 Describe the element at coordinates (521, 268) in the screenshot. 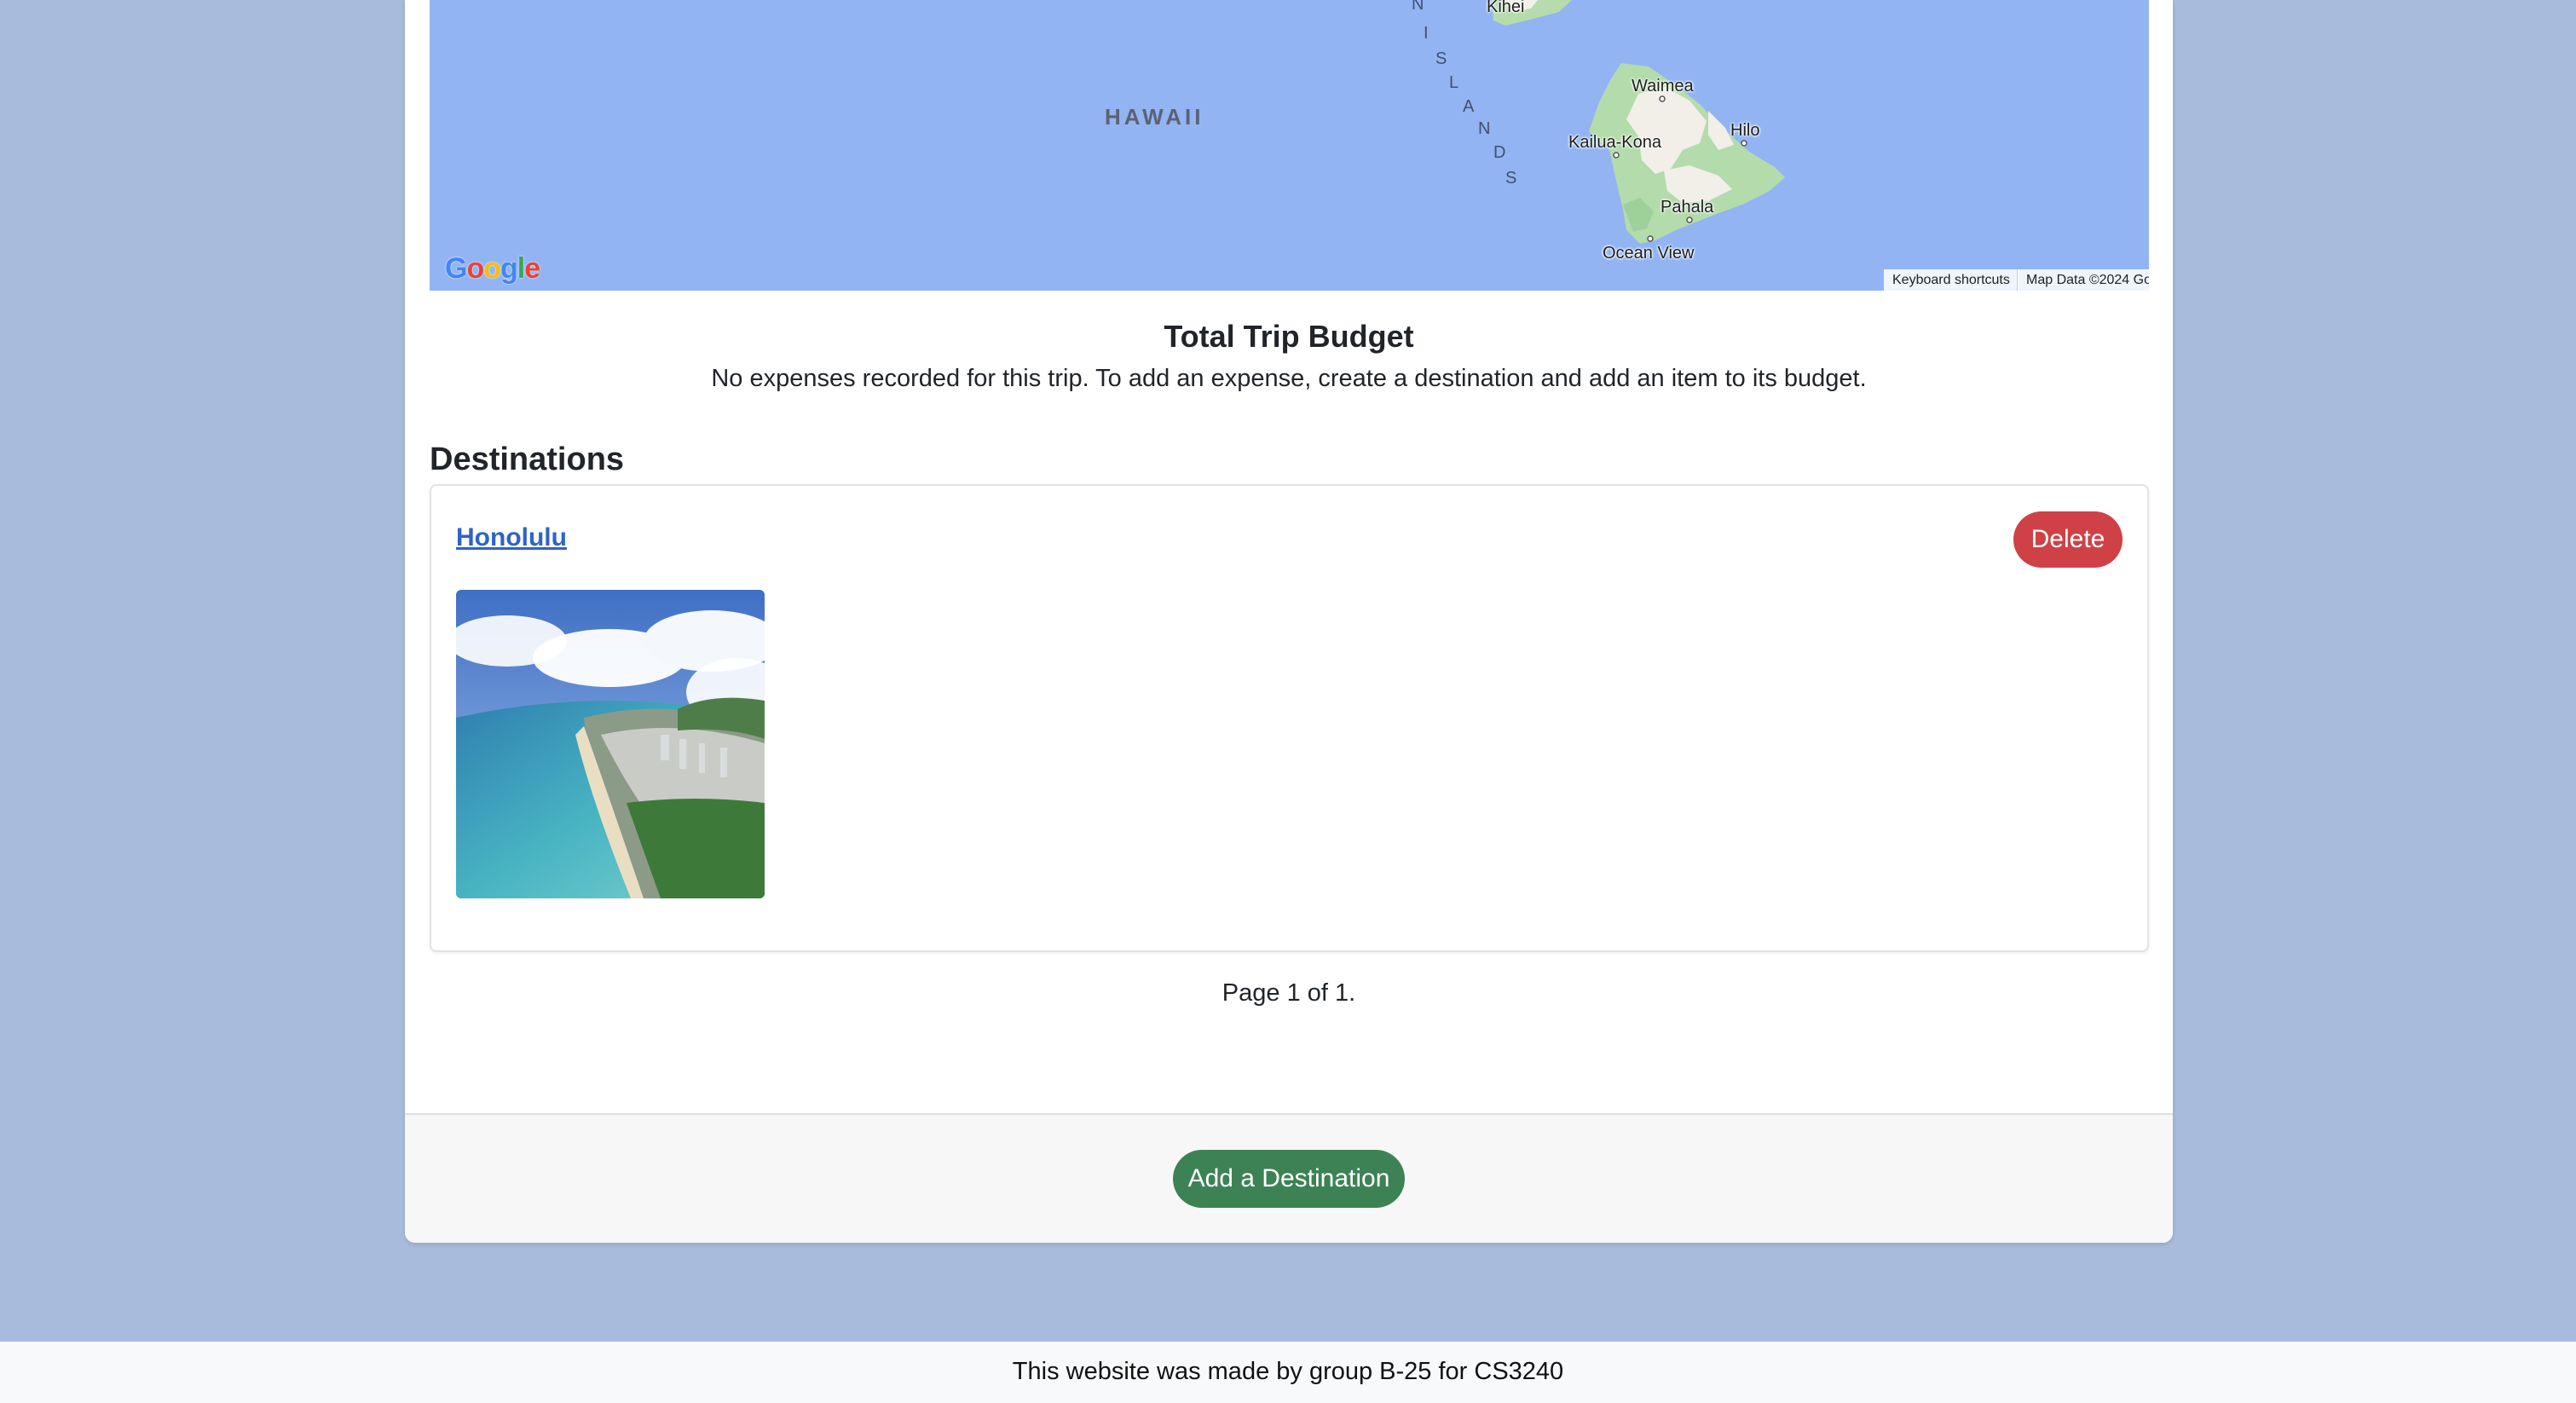

I see `google-logo-letter: l` at that location.